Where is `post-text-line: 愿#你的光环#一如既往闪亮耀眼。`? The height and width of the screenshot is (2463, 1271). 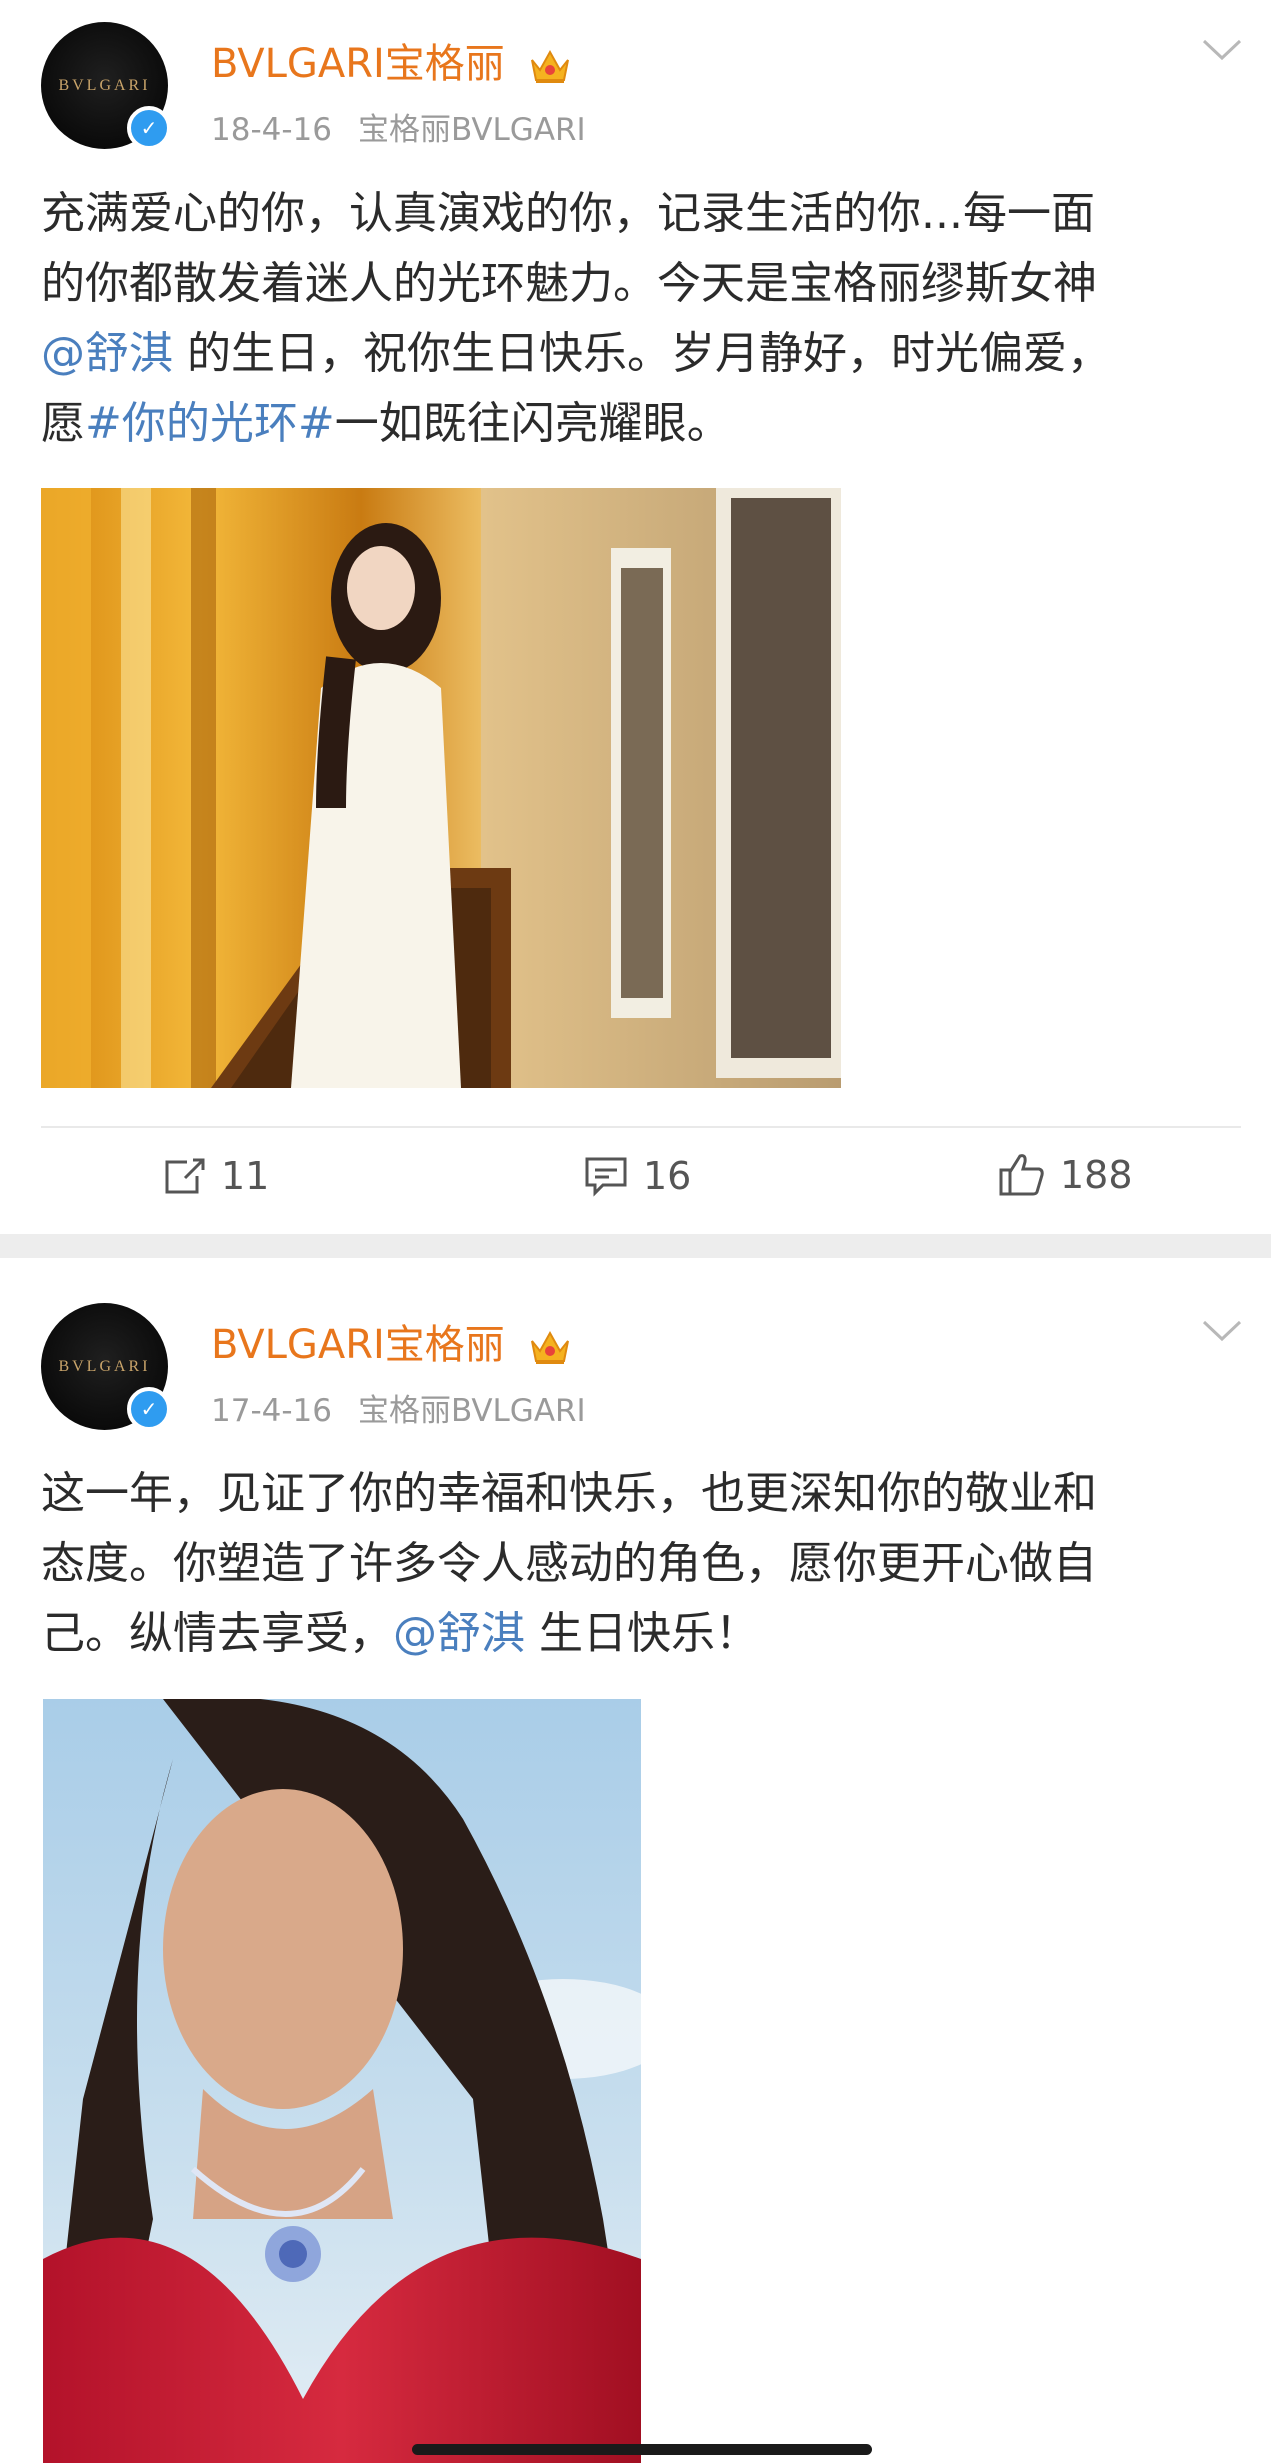
post-text-line: 愿#你的光环#一如既往闪亮耀眼。 is located at coordinates (636, 424).